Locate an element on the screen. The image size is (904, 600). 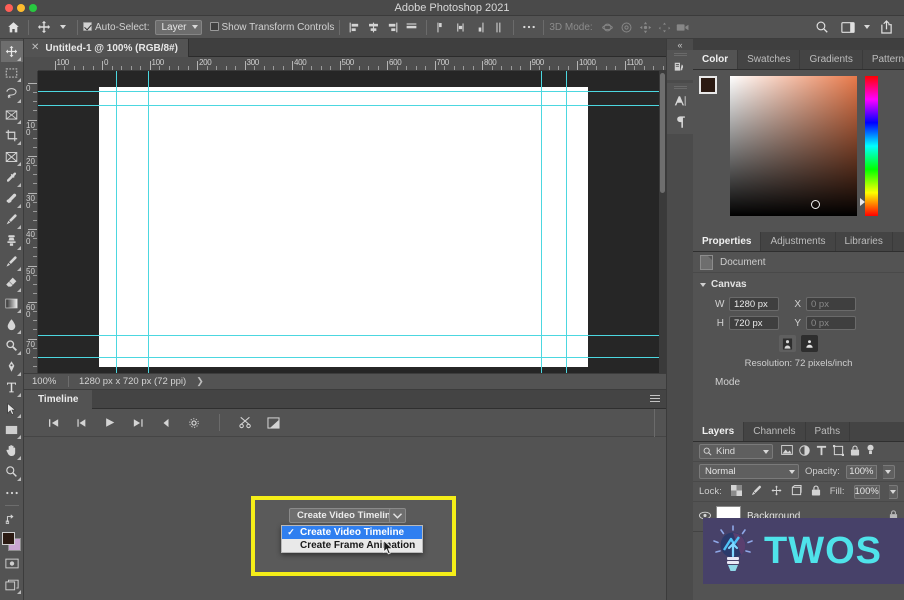
menu-item-create-frame-animation: Create Frame Animation is located at coordinates (352, 545).